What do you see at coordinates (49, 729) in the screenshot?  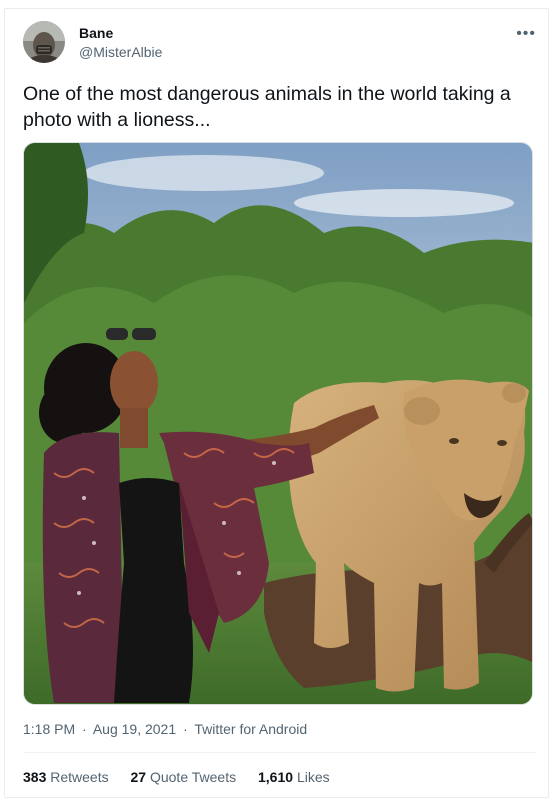 I see `tweet-time: 1:18 PM` at bounding box center [49, 729].